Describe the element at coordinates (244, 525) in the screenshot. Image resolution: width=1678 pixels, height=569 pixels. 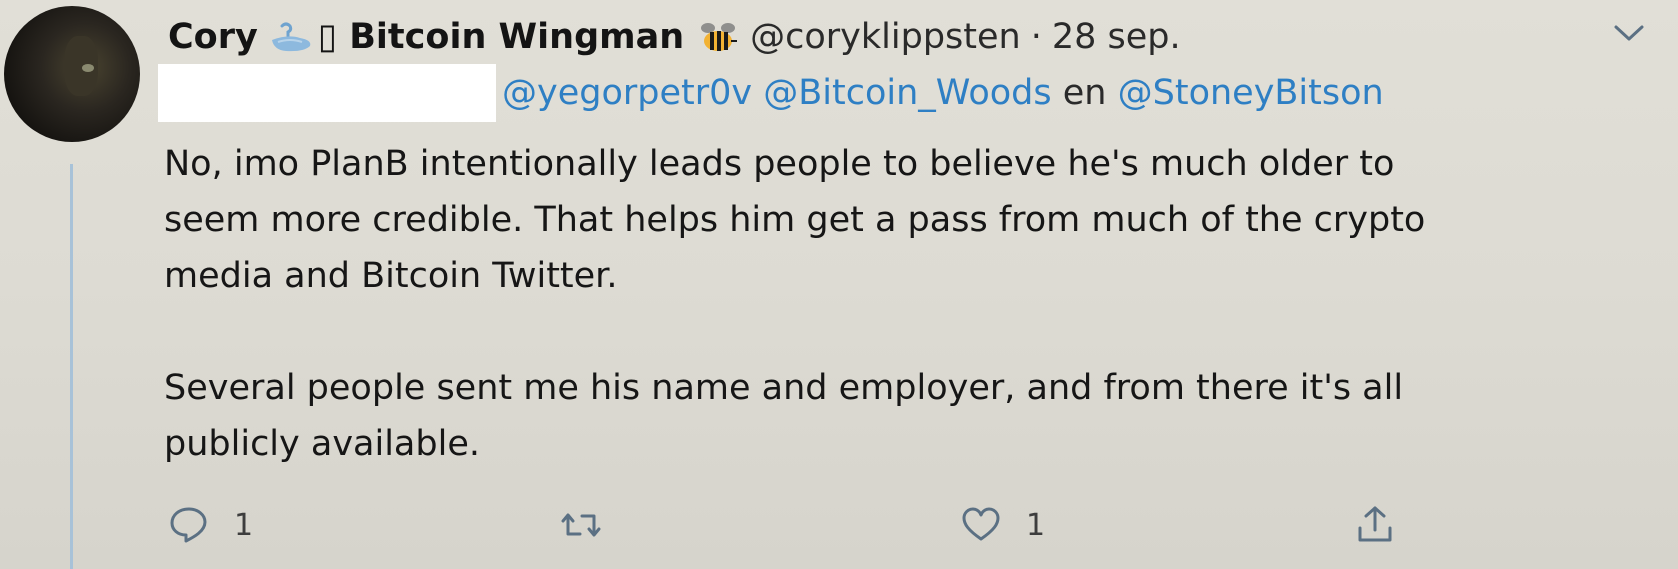
I see `reply-count: 1` at that location.